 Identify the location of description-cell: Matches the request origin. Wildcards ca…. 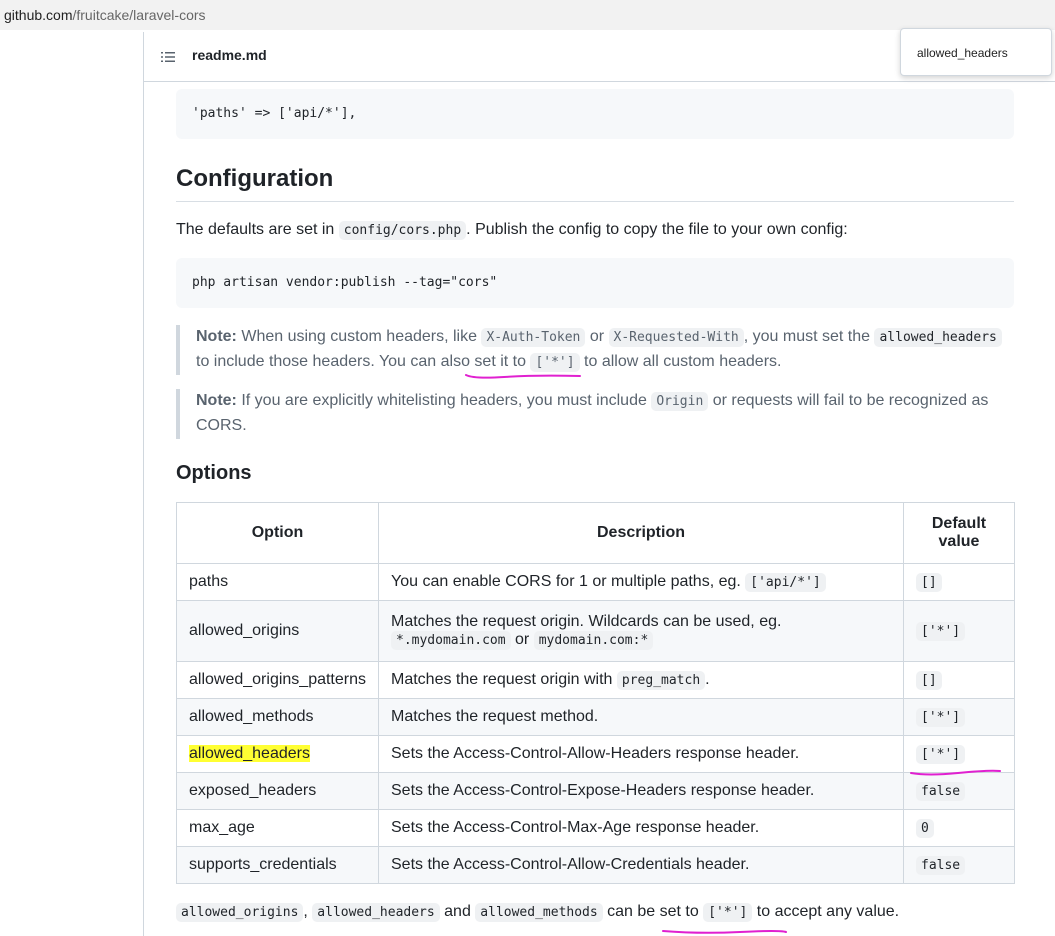
(641, 631).